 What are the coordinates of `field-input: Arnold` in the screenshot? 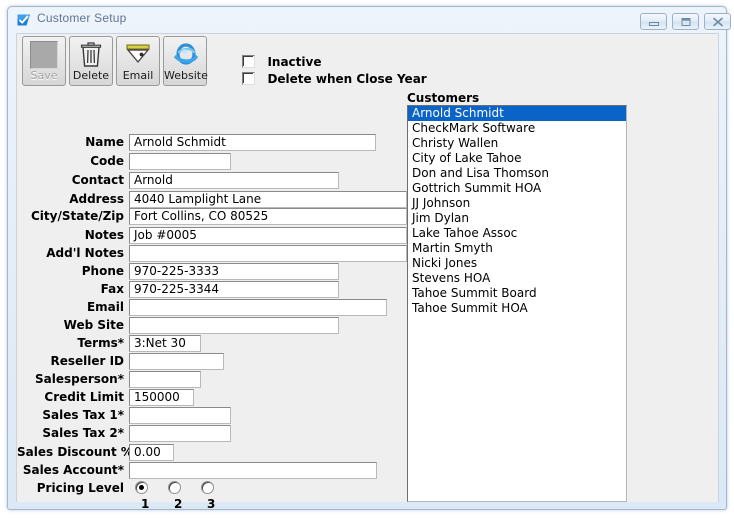 It's located at (234, 180).